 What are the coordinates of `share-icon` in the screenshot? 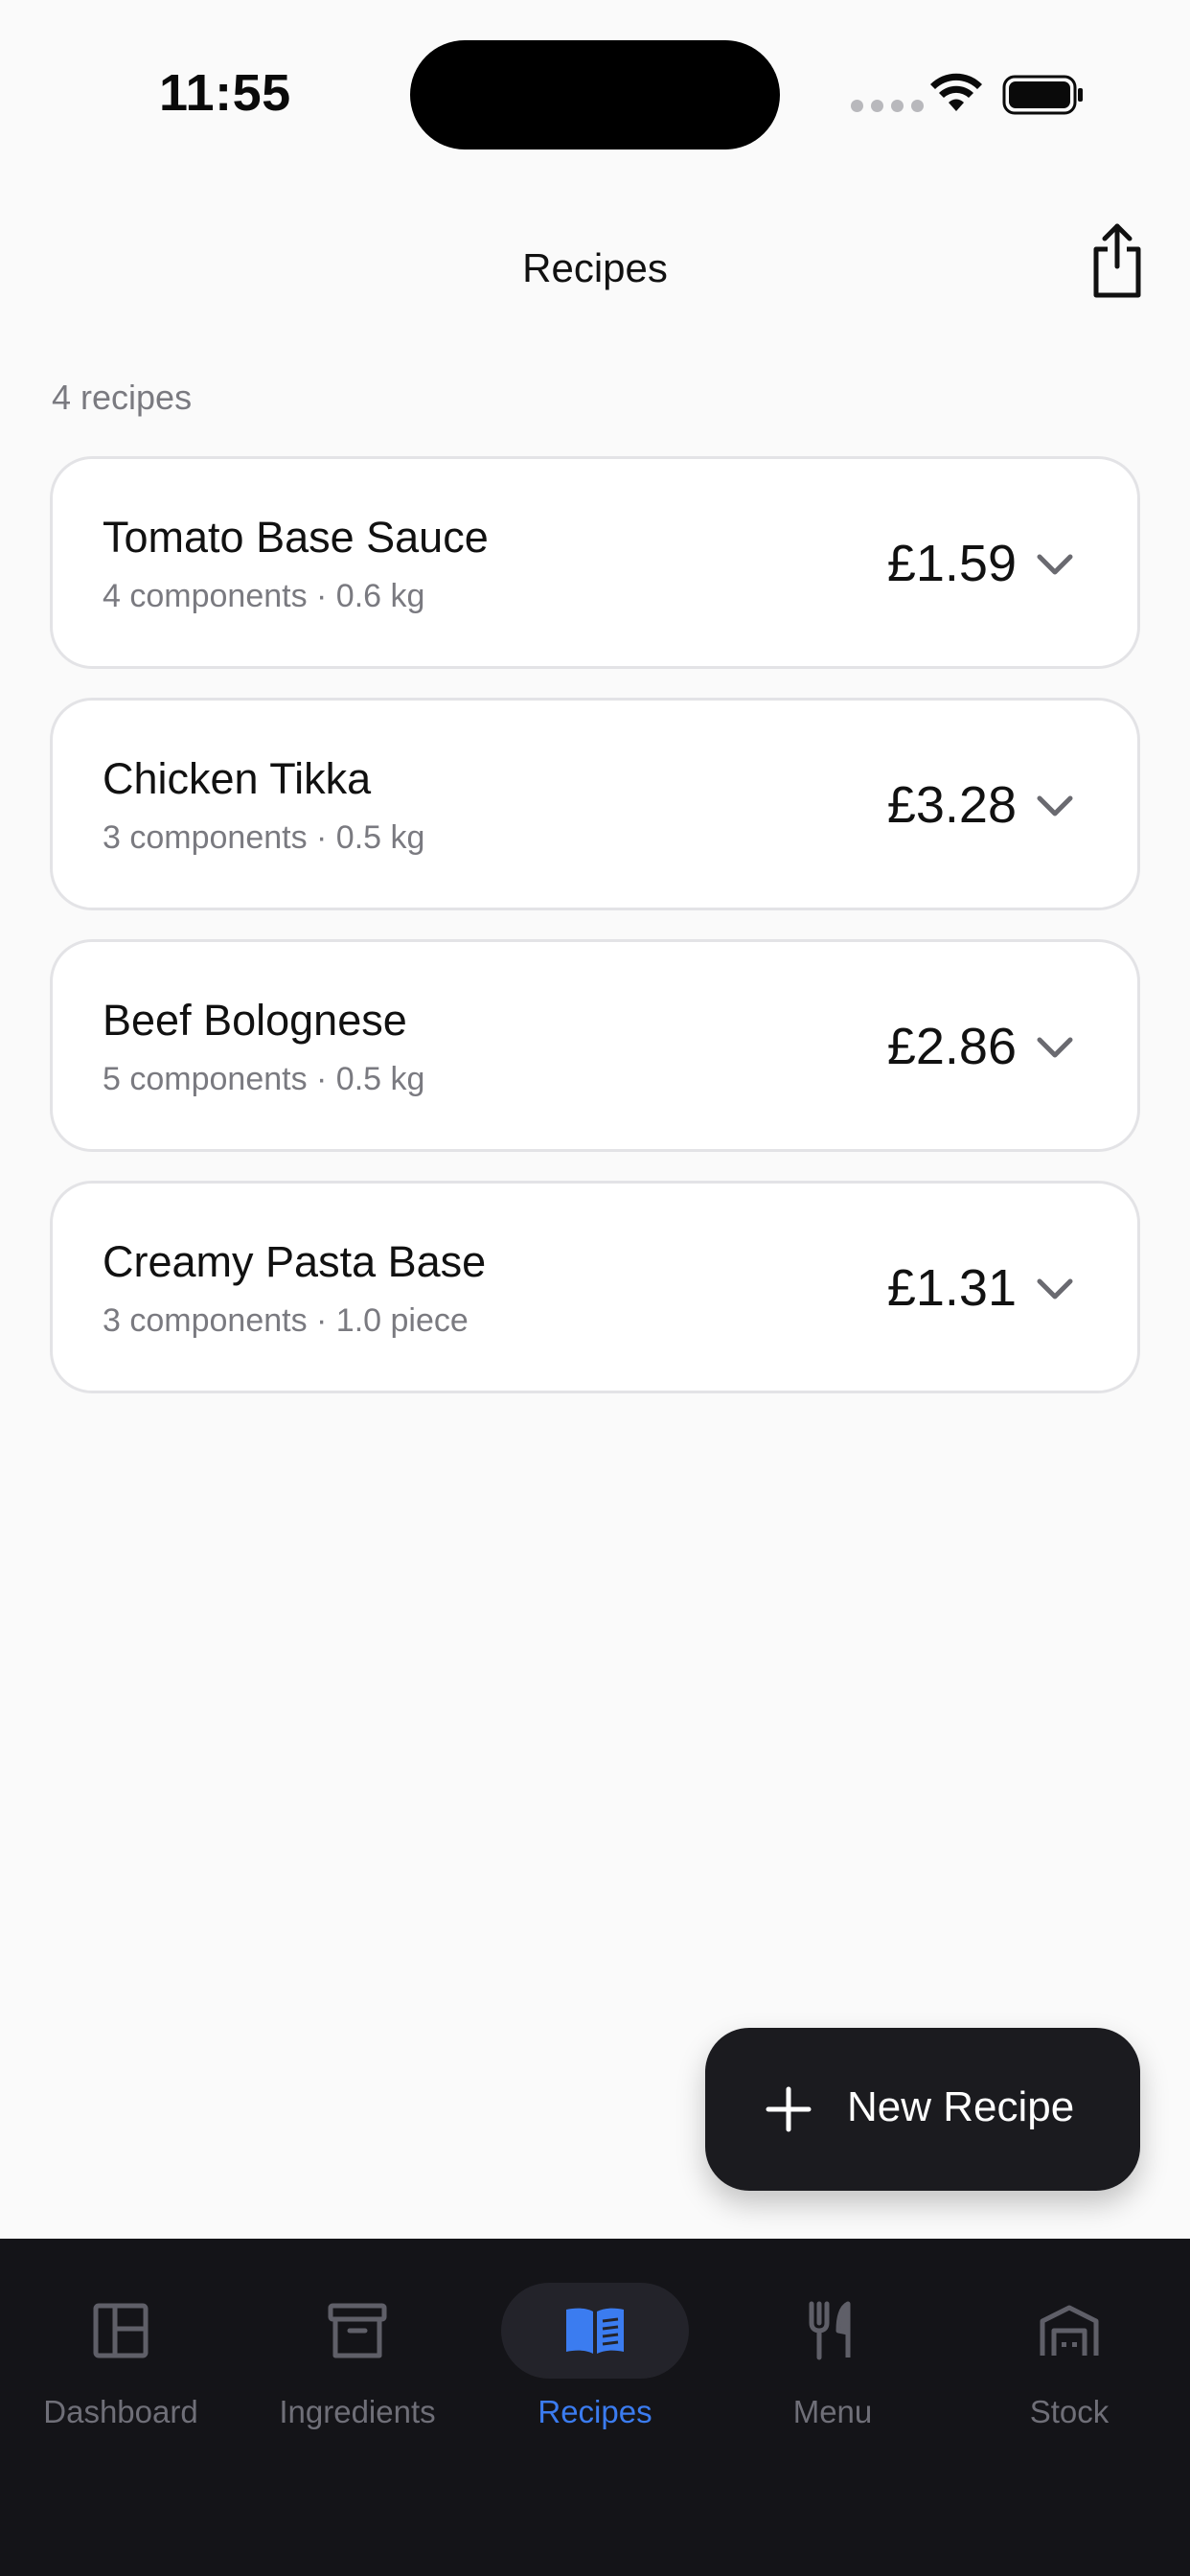 It's located at (1117, 260).